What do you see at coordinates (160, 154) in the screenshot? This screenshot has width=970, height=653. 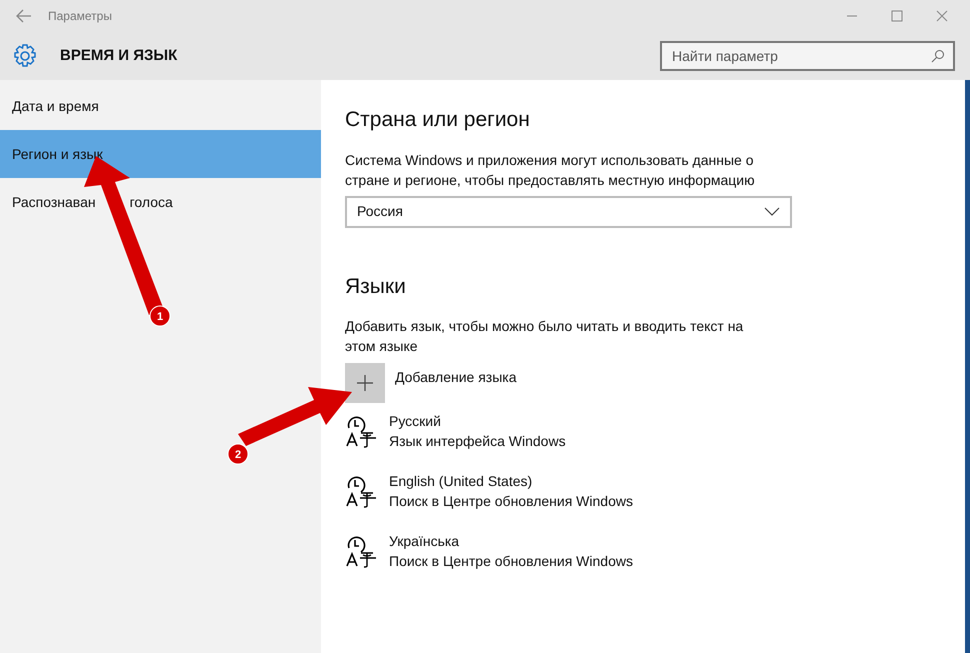 I see `sidebar-item: Регион и язык` at bounding box center [160, 154].